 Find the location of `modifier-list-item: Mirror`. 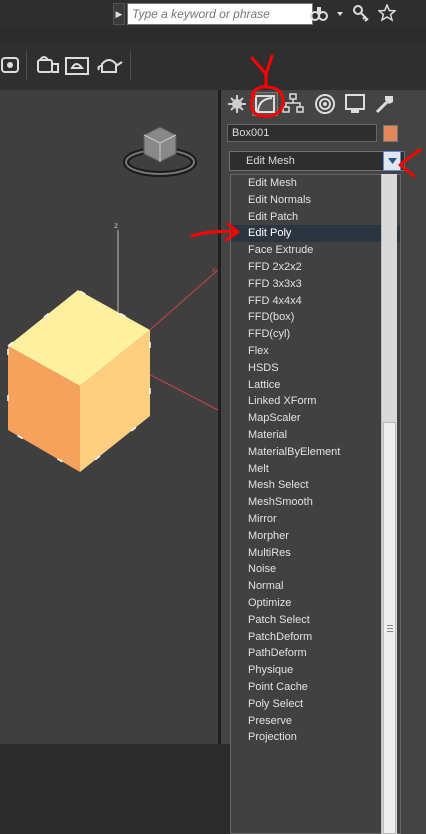

modifier-list-item: Mirror is located at coordinates (315, 519).